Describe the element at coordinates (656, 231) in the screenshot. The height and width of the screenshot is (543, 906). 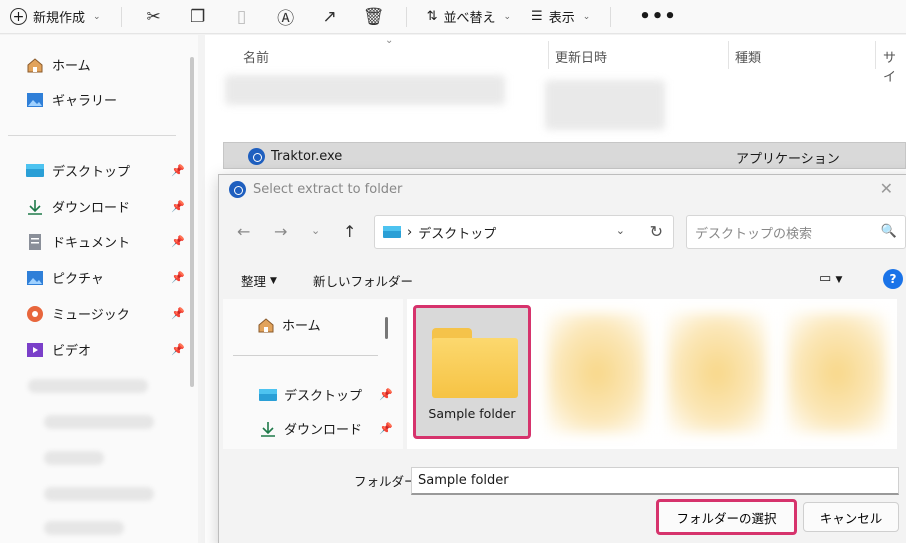
I see `refresh-icon: ↻` at that location.